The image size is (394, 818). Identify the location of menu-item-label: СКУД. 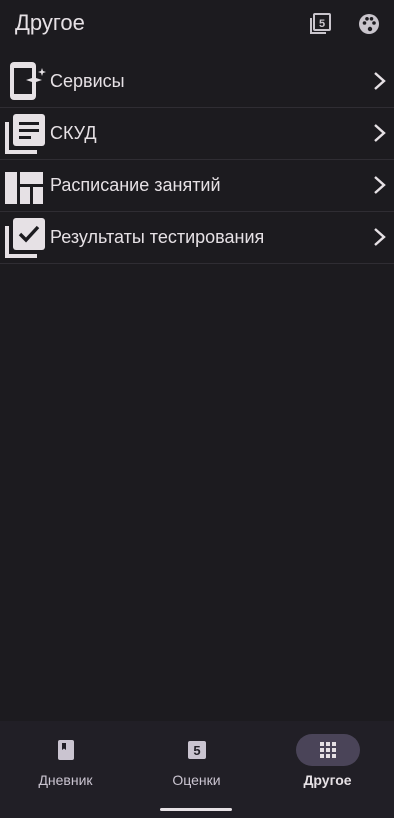
(73, 133).